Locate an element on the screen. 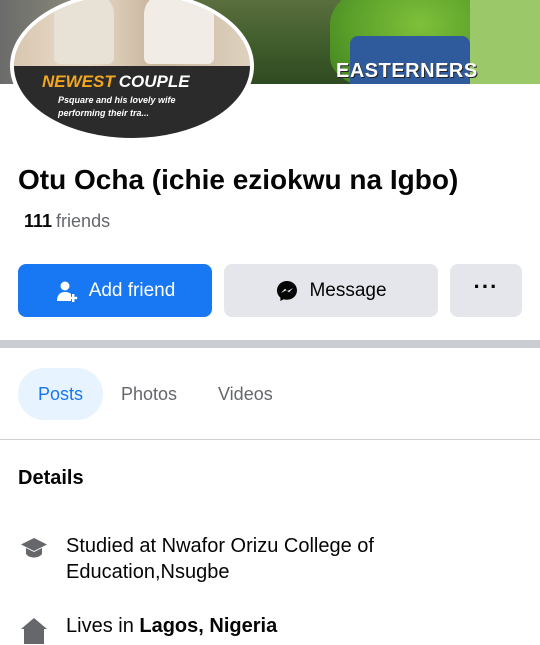 This screenshot has width=540, height=645. message-label: Message is located at coordinates (348, 290).